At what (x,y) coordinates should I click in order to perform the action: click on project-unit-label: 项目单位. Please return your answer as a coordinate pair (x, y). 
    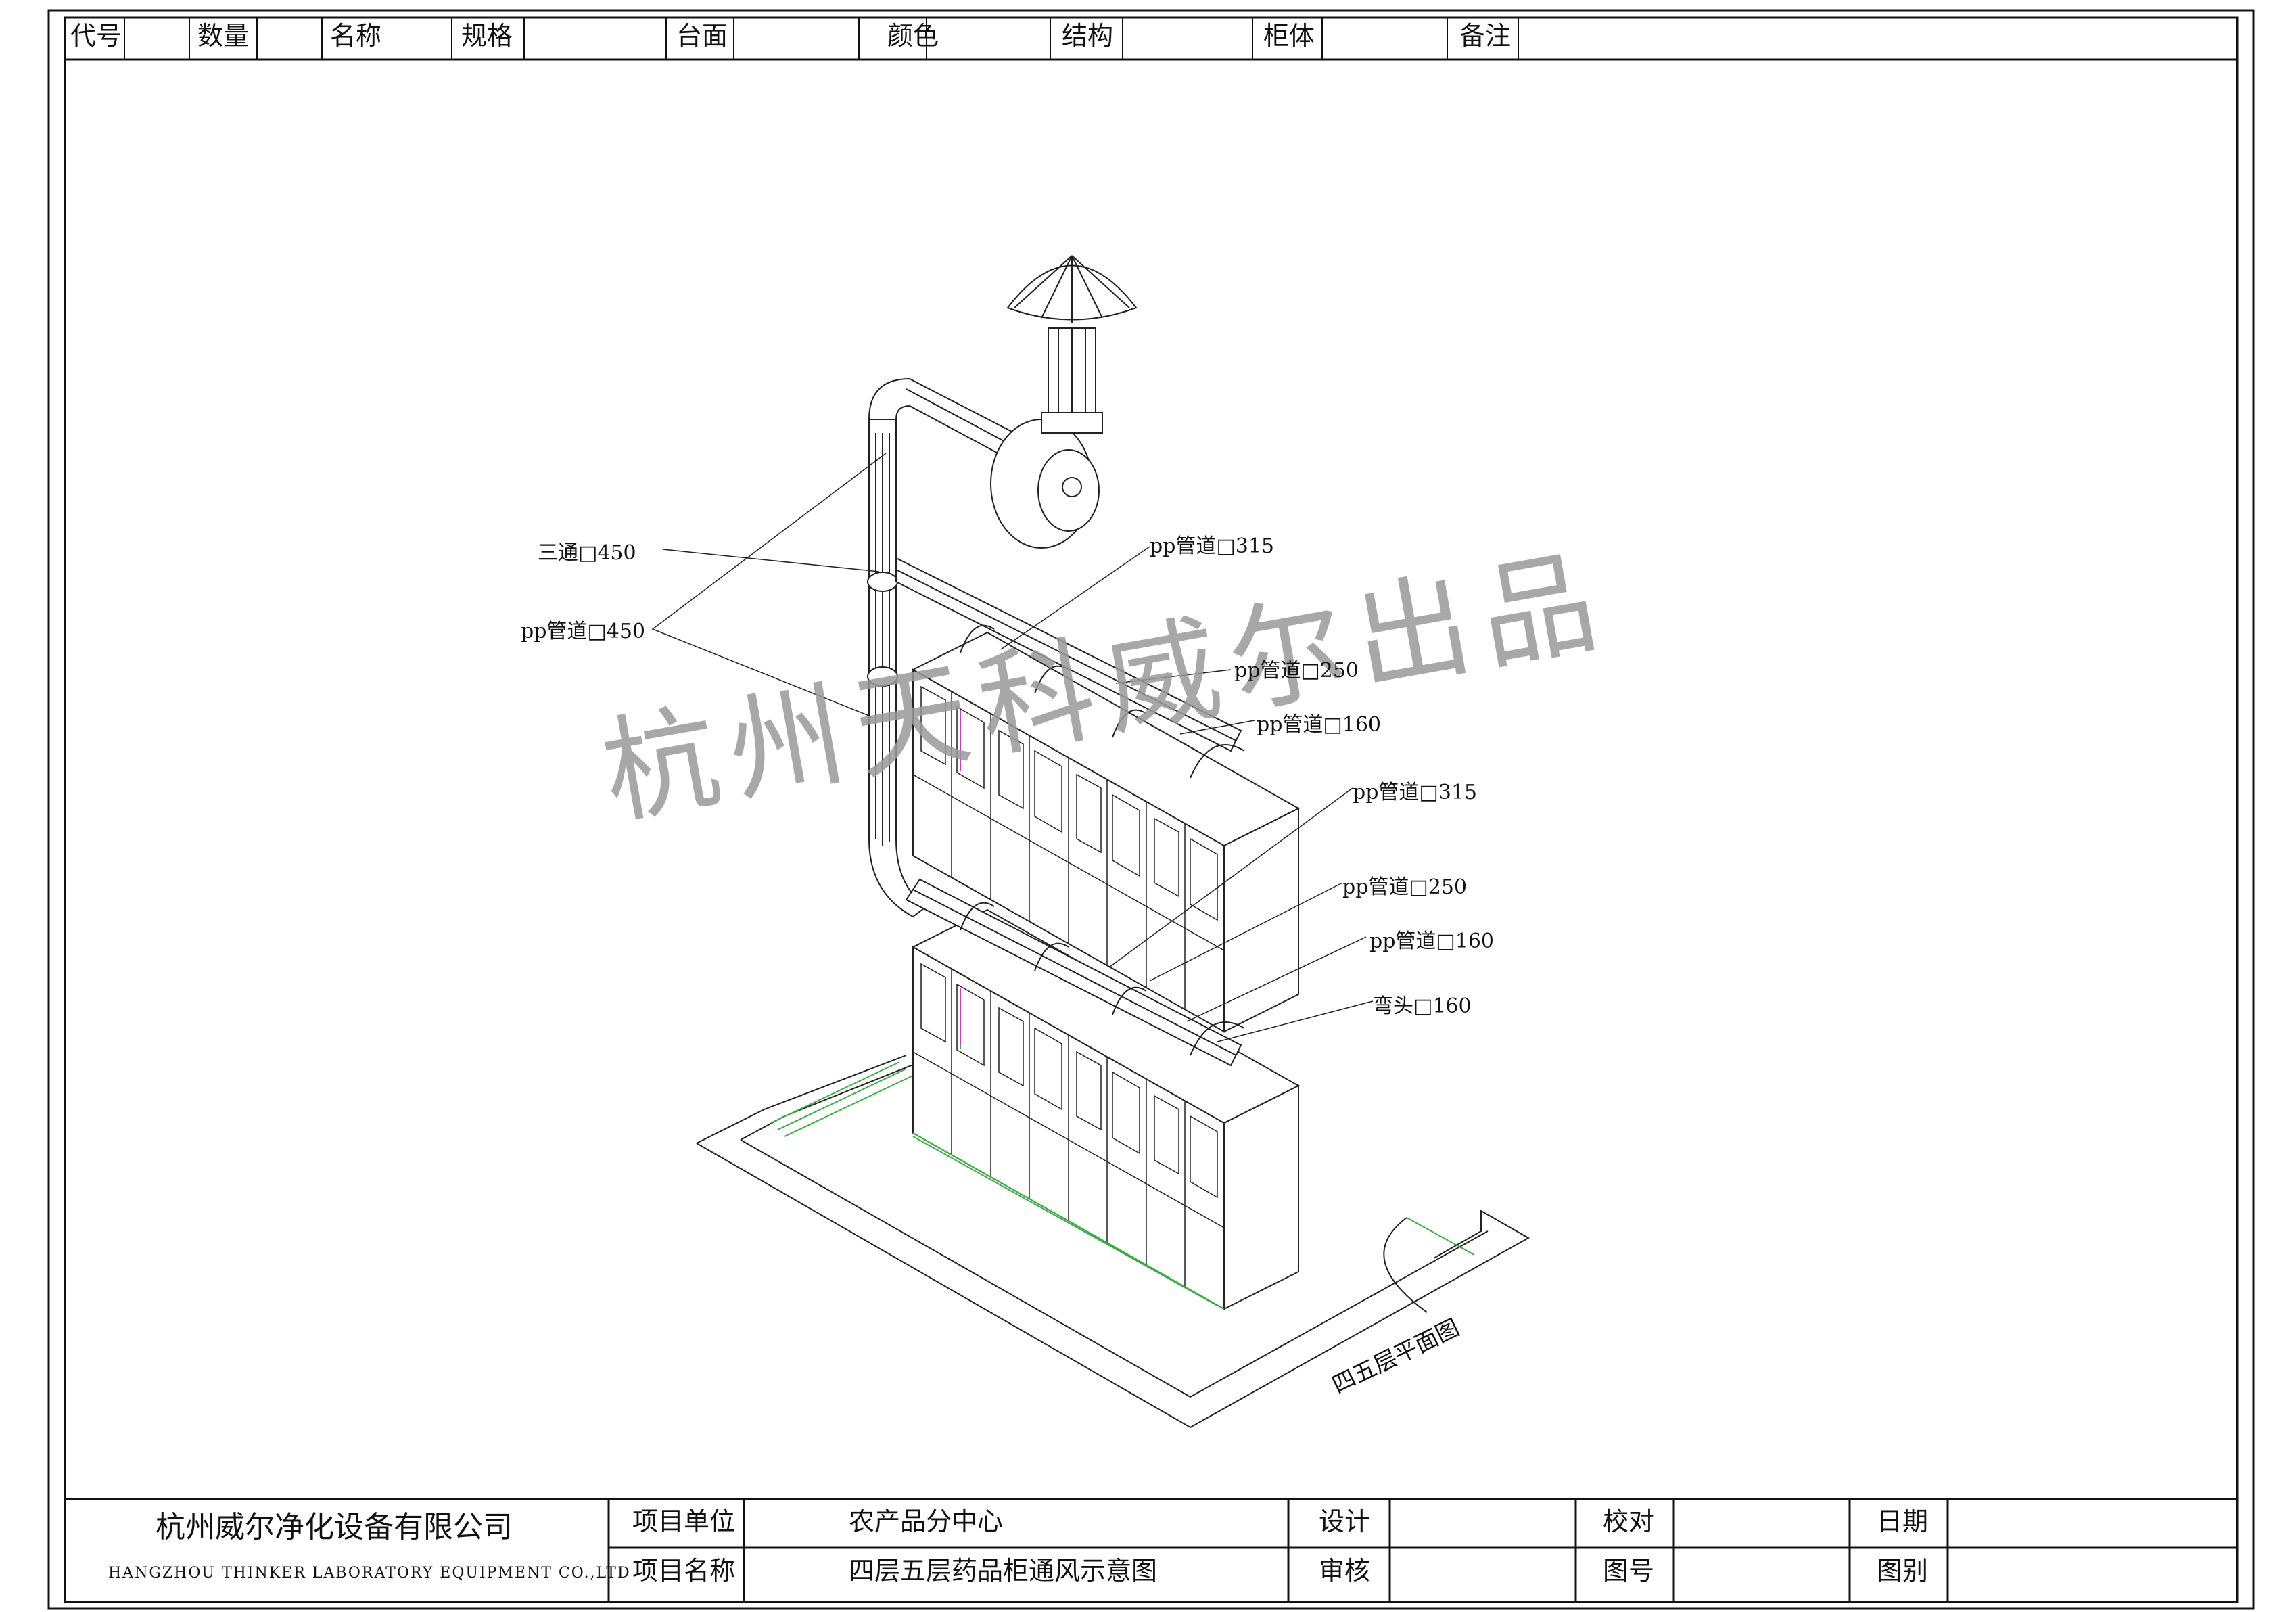
    Looking at the image, I should click on (684, 1521).